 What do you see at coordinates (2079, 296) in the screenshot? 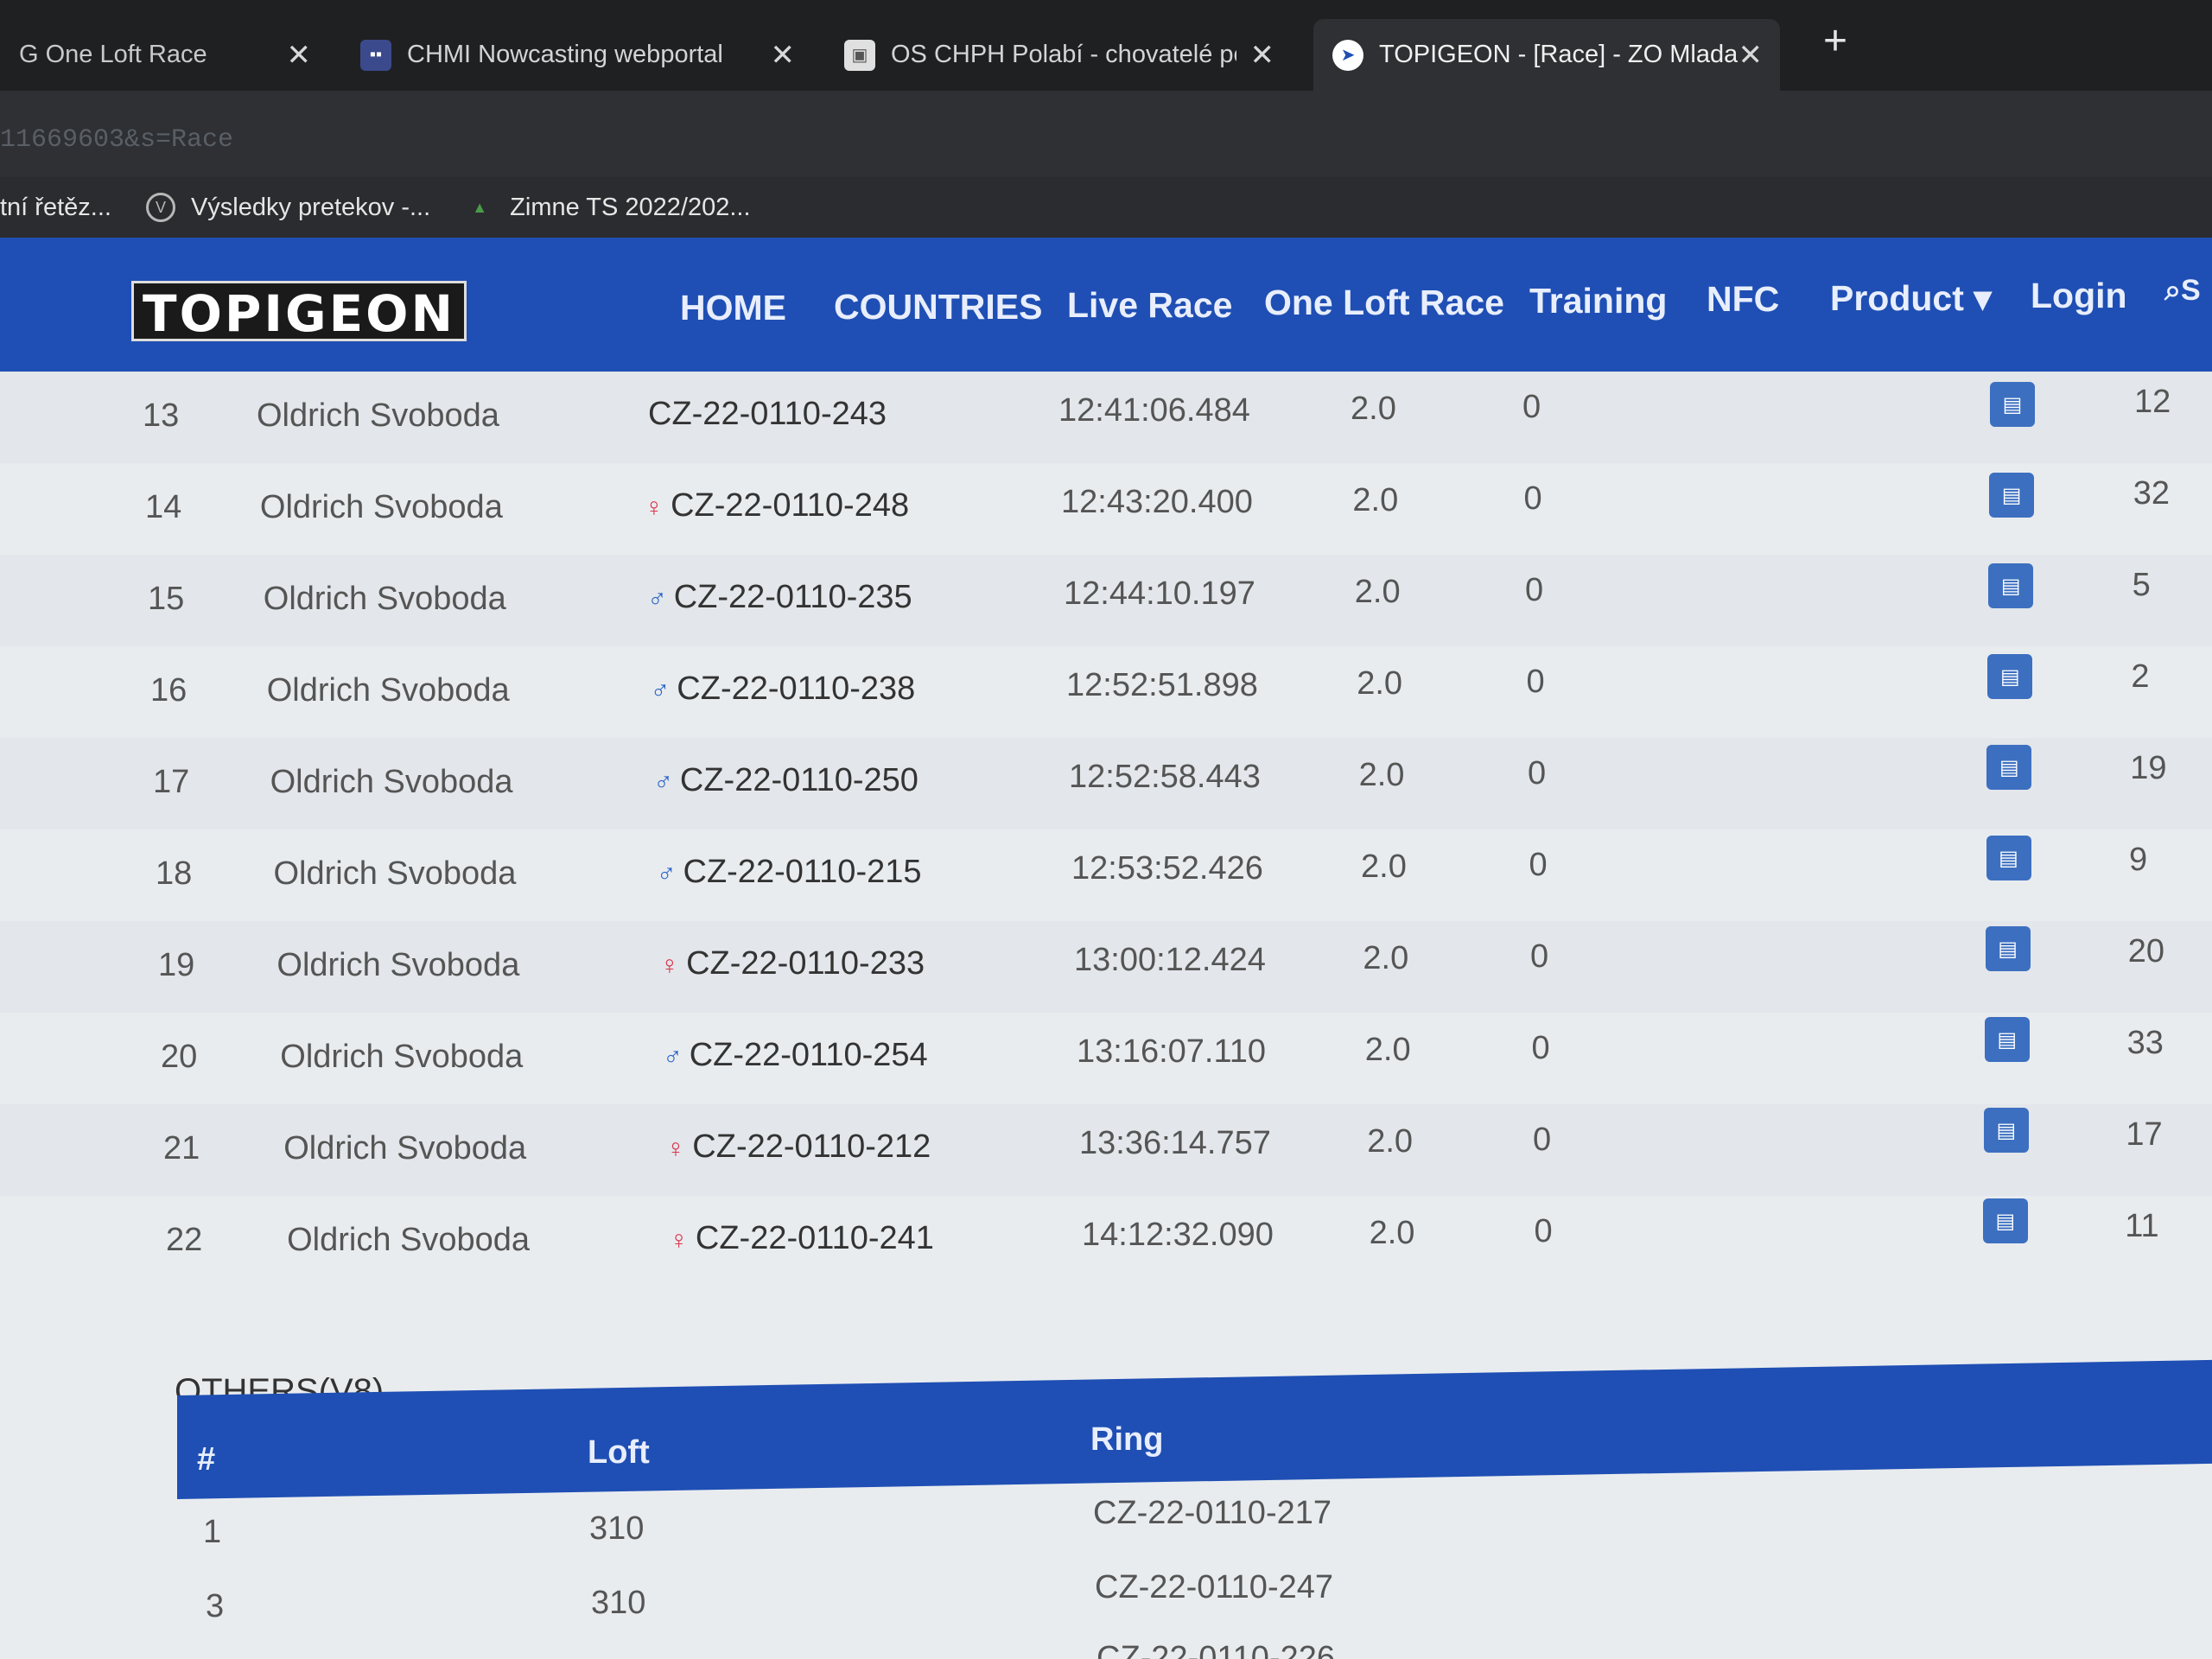
I see `nav-login: Login` at bounding box center [2079, 296].